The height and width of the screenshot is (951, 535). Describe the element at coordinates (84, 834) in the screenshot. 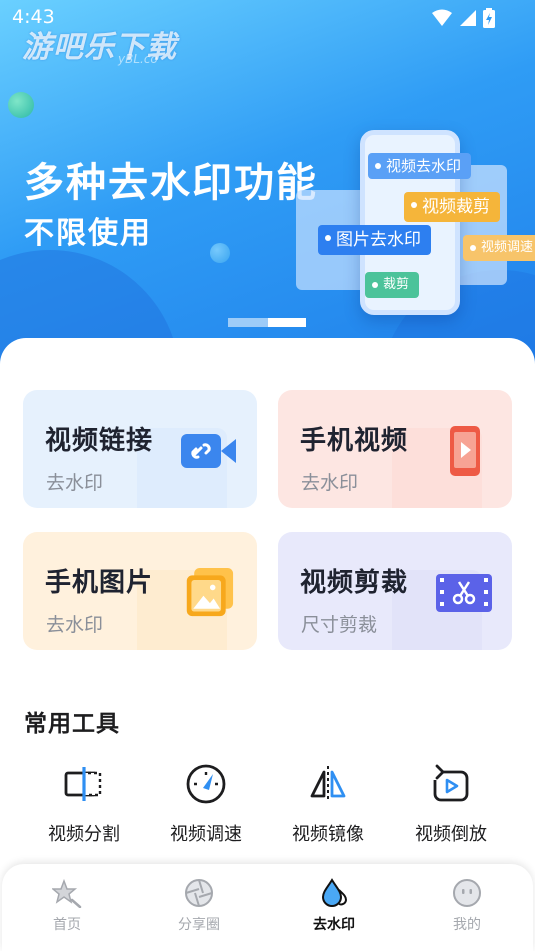

I see `tool-label: 视频分割` at that location.